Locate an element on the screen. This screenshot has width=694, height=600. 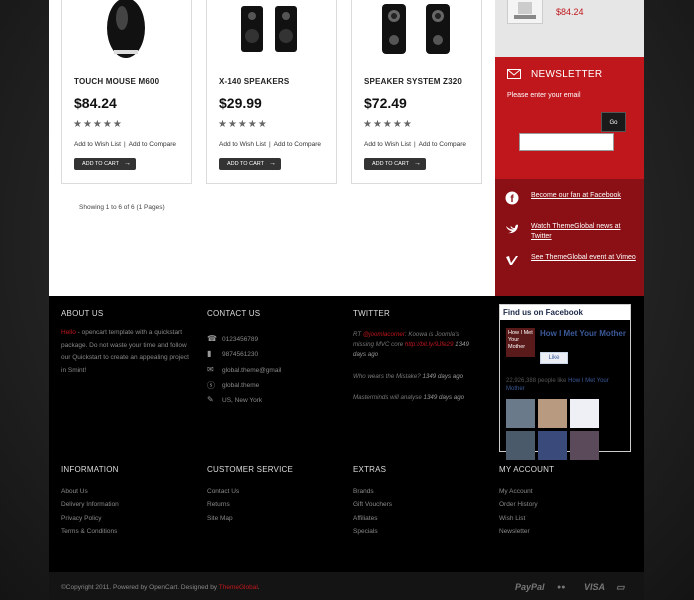
sidebar-product-price: $84.24 is located at coordinates (570, 12).